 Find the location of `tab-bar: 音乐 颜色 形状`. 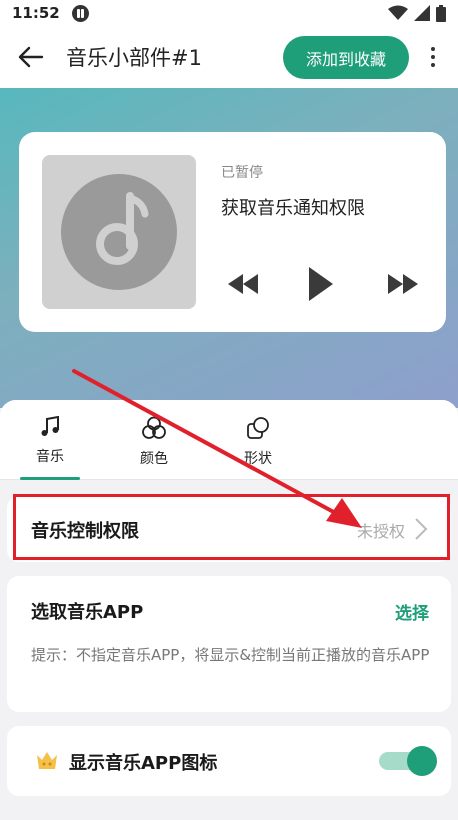

tab-bar: 音乐 颜色 形状 is located at coordinates (229, 440).